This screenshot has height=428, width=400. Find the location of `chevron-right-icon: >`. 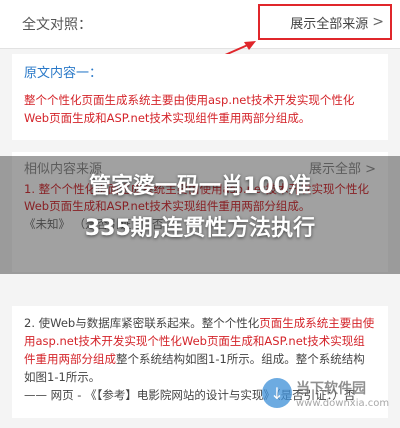

chevron-right-icon: > is located at coordinates (378, 22).